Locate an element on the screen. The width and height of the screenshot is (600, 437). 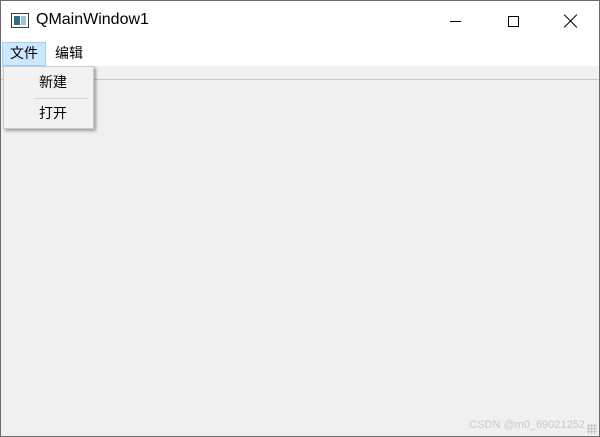
icon-pane-right is located at coordinates (23, 20).